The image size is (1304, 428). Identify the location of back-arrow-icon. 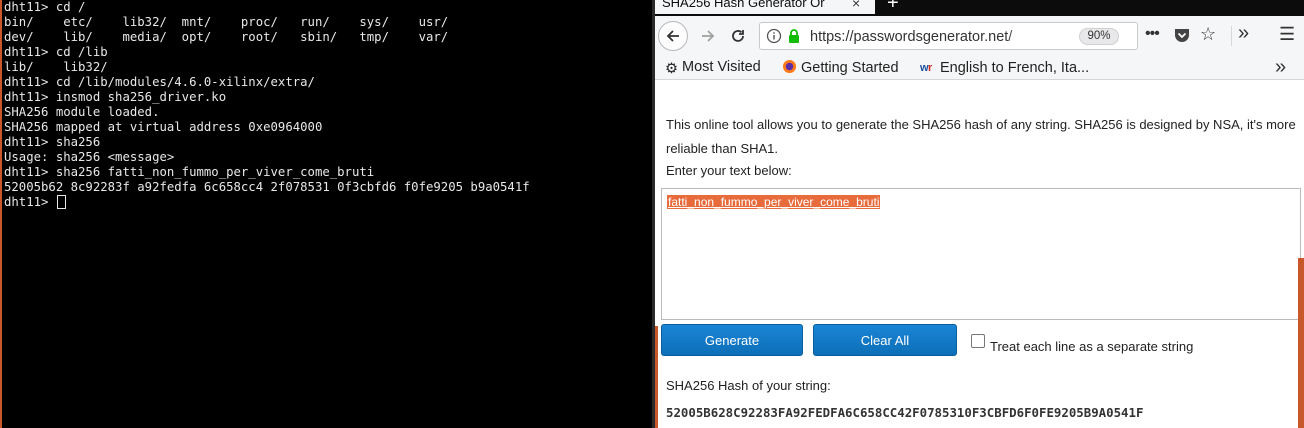
(672, 36).